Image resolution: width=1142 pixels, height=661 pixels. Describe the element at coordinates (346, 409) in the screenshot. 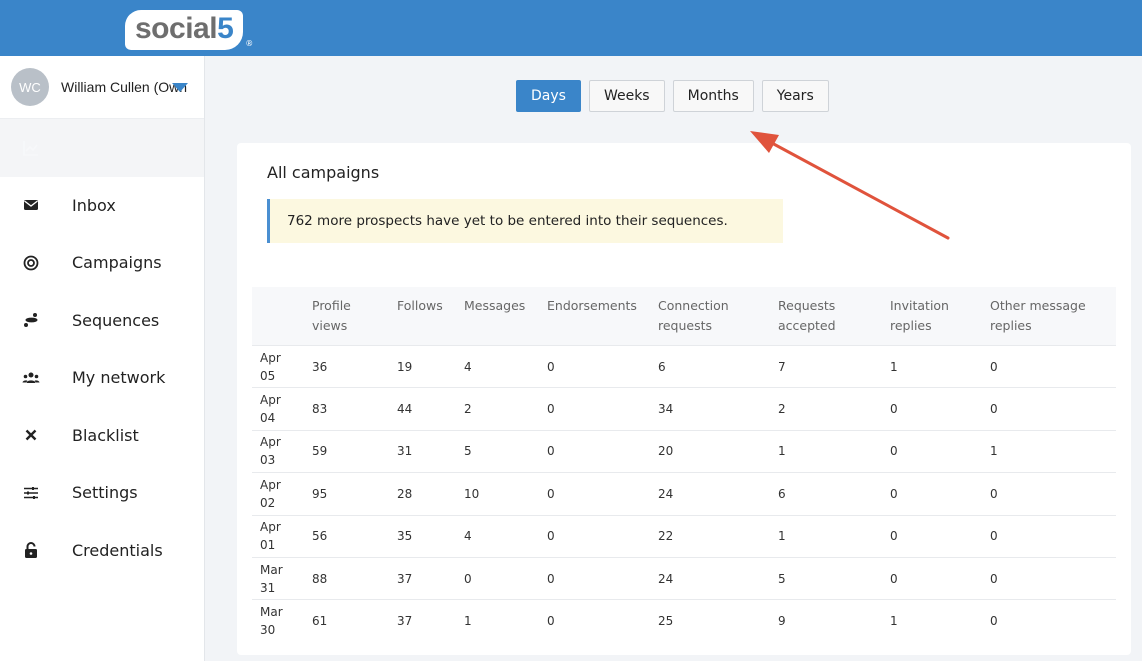

I see `cell-profile-views: 83` at that location.